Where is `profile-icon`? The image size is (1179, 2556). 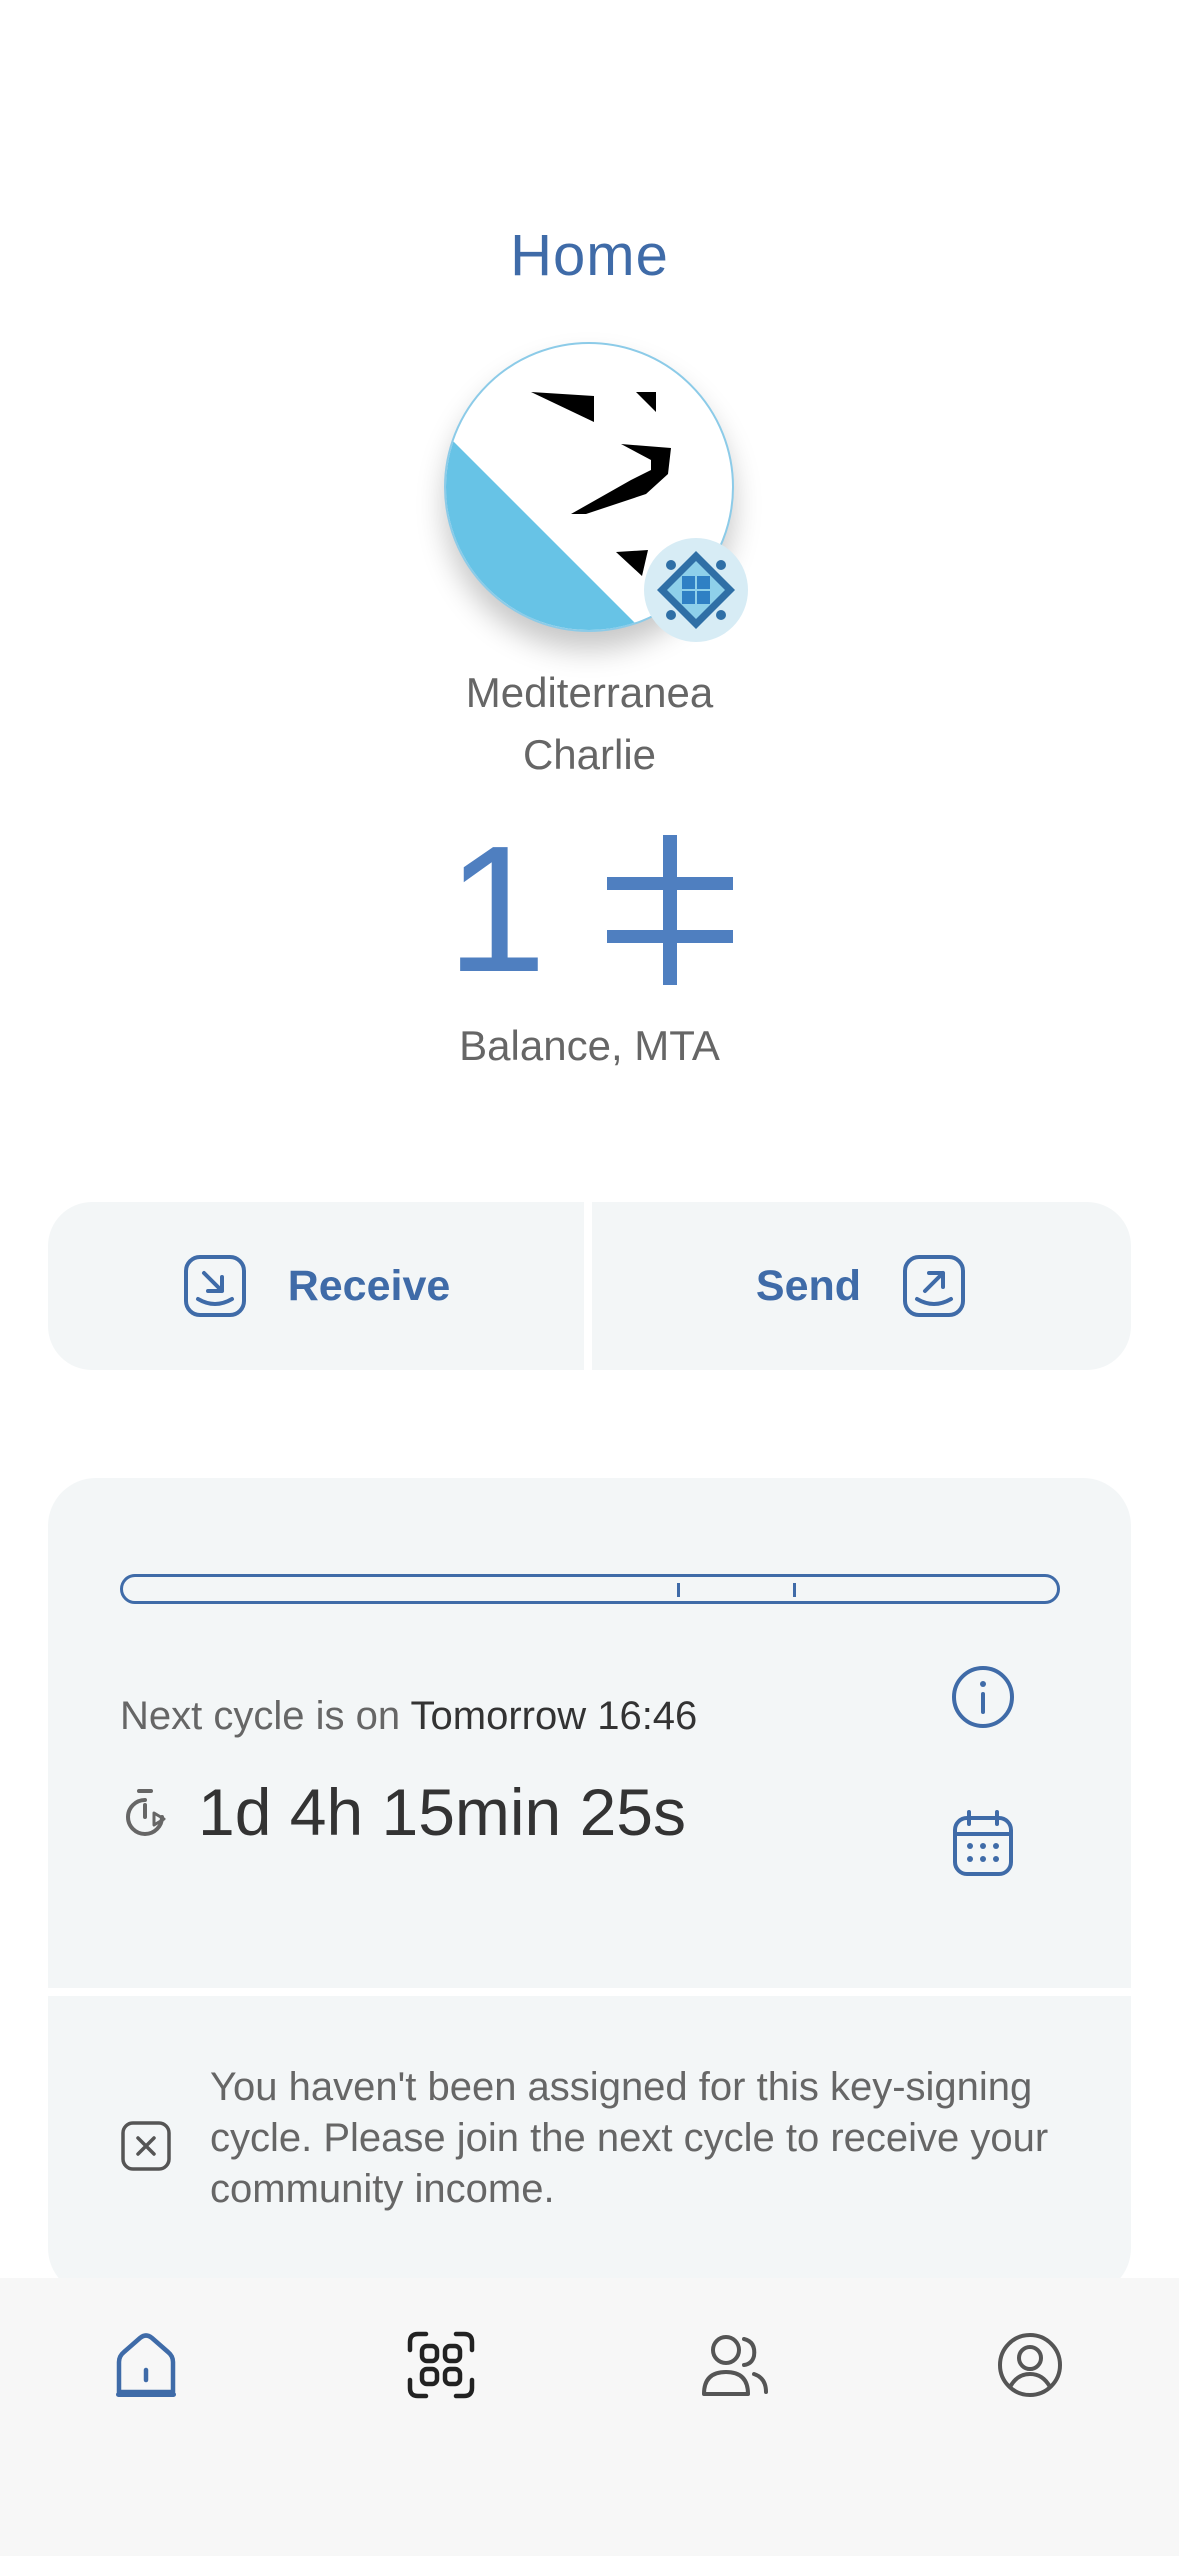 profile-icon is located at coordinates (1030, 2365).